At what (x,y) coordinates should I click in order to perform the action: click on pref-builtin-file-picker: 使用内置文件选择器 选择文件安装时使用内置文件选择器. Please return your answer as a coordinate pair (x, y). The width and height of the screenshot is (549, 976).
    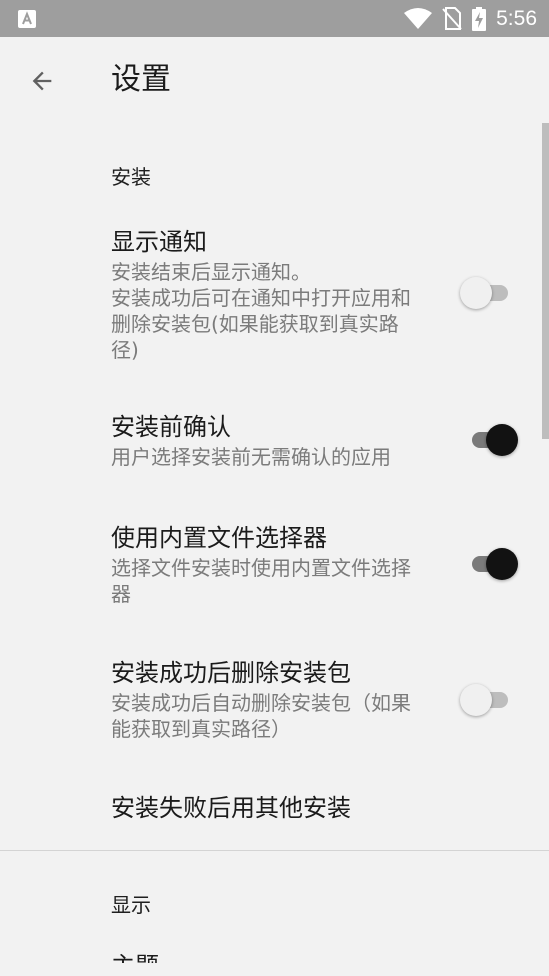
    Looking at the image, I should click on (274, 564).